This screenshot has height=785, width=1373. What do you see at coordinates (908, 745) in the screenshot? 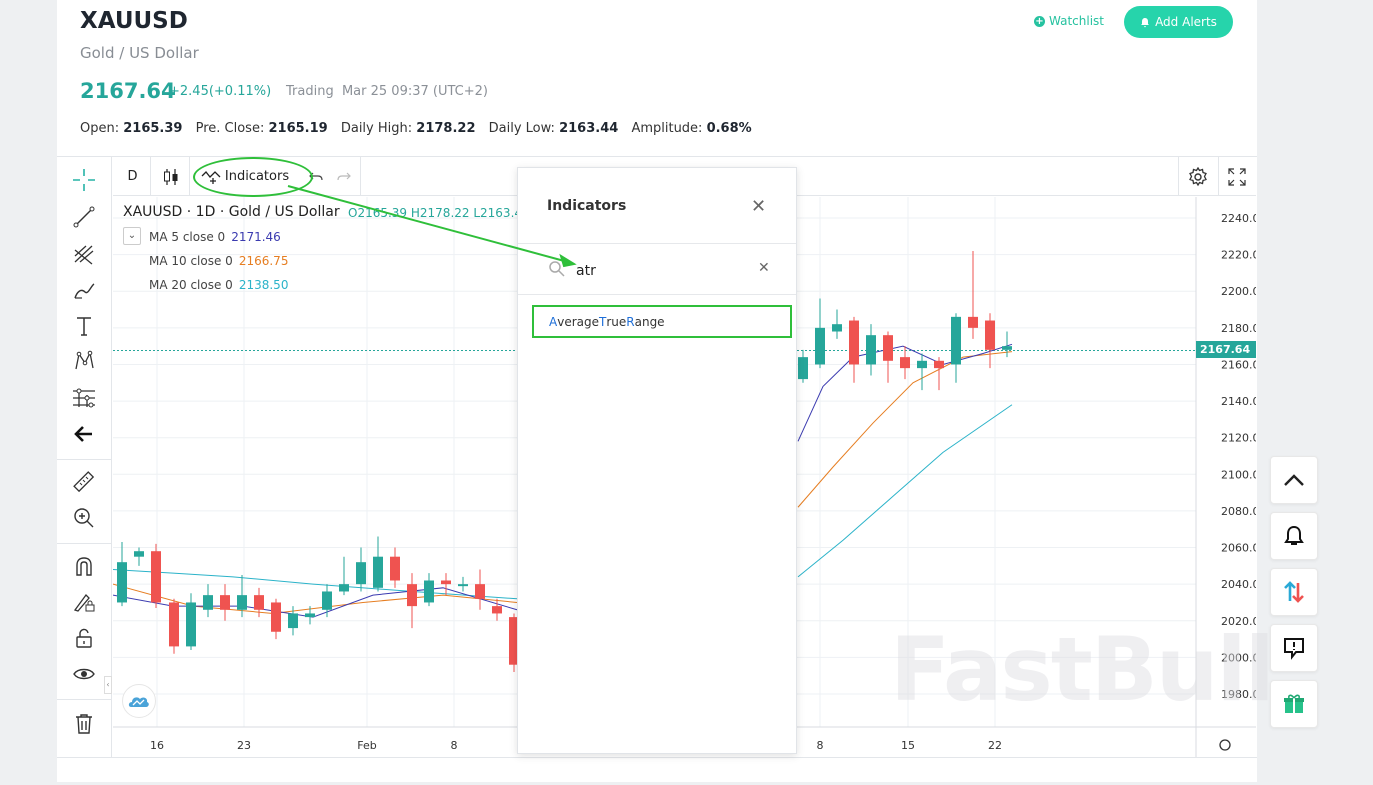
I see `time-tick-label: 15` at bounding box center [908, 745].